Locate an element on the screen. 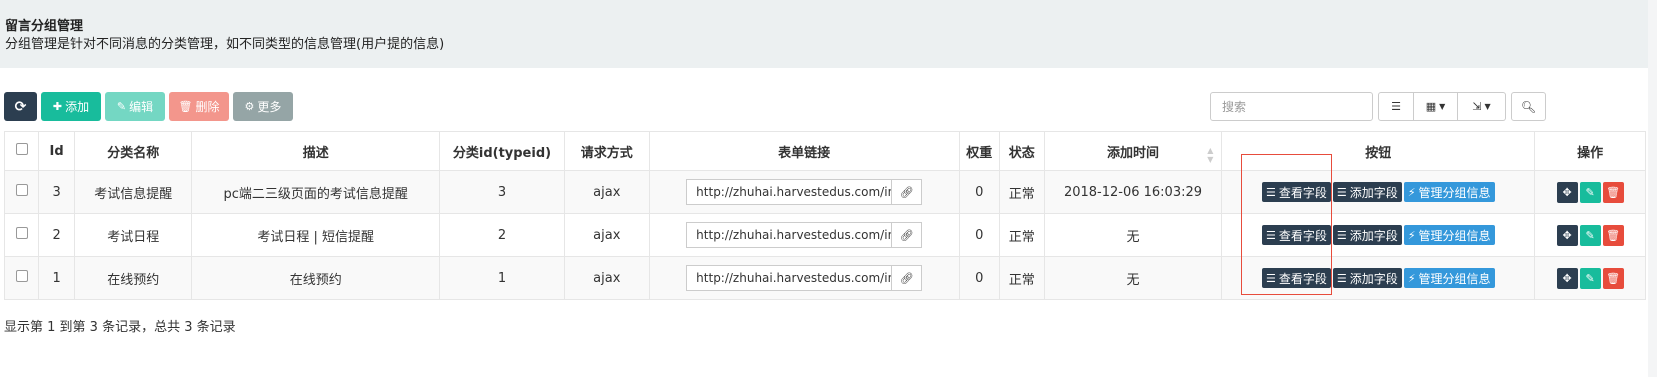  delete-button: 🗑︎ 删除 is located at coordinates (199, 106).